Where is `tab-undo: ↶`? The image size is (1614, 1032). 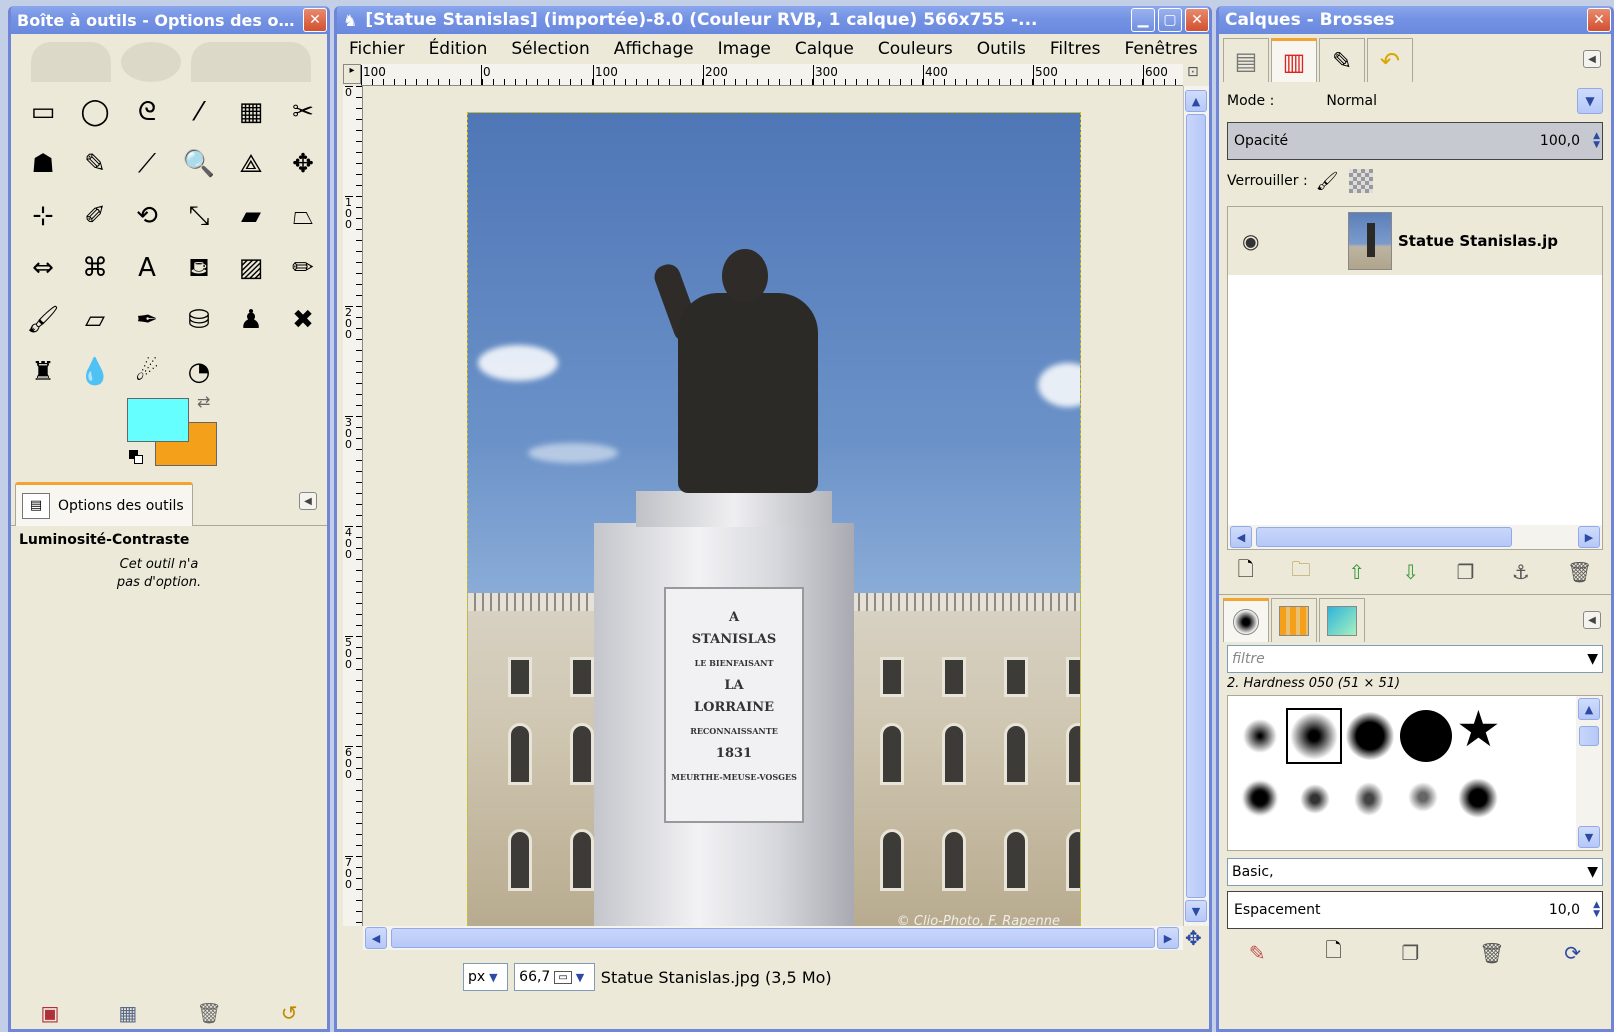 tab-undo: ↶ is located at coordinates (1390, 60).